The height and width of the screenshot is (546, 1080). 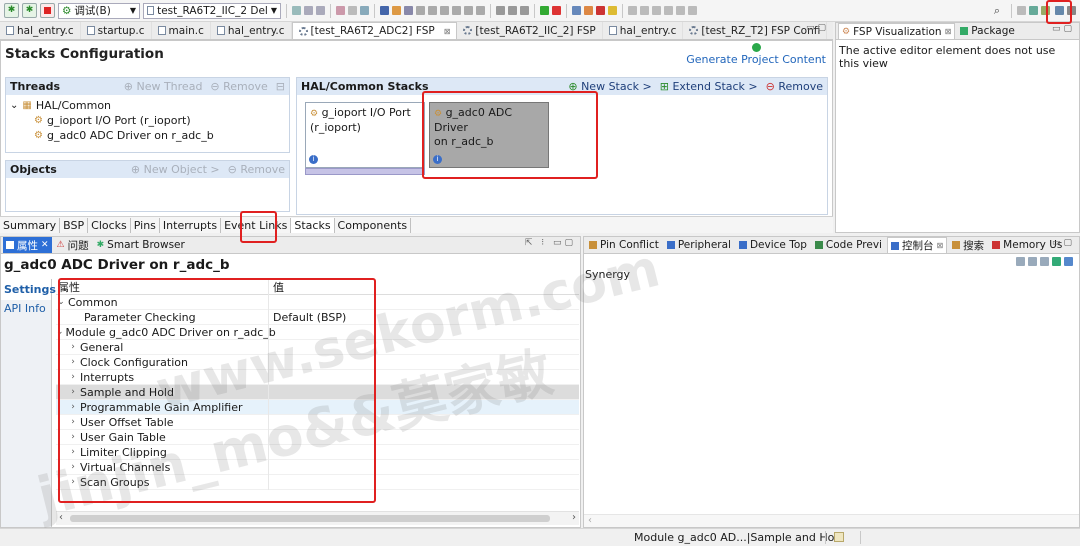 What do you see at coordinates (147, 135) in the screenshot?
I see `thread-module-item: ⚙ g_adc0 ADC Driver on r_adc_b` at bounding box center [147, 135].